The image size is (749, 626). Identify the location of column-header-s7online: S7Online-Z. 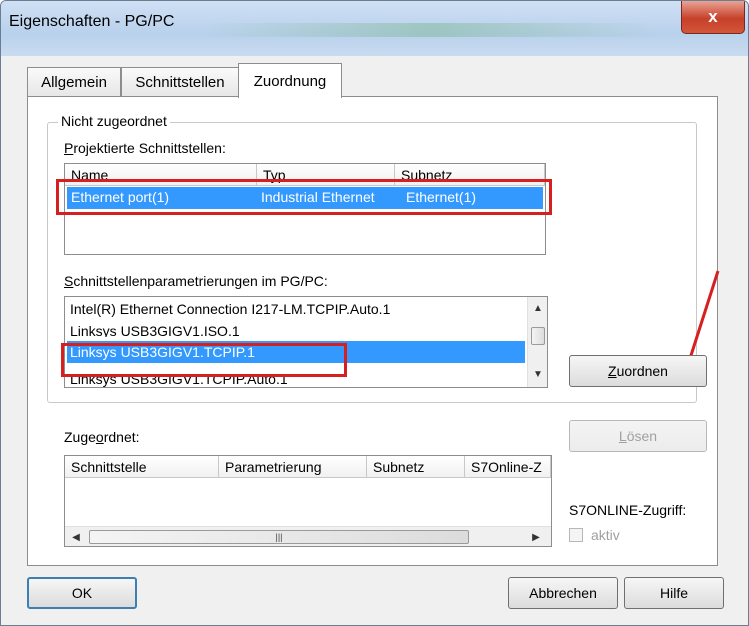
(508, 467).